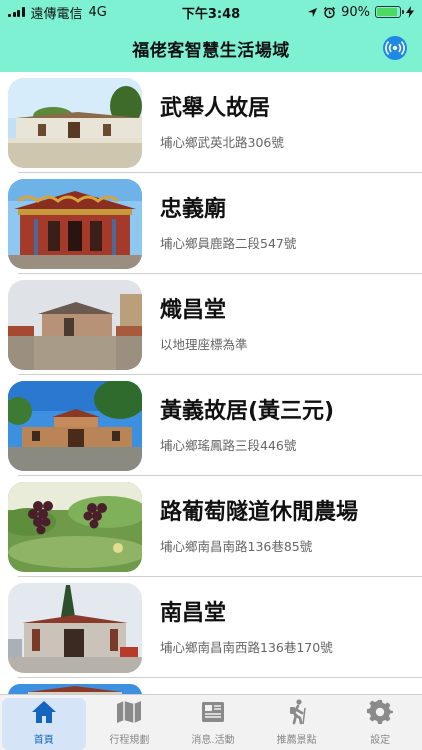 Image resolution: width=422 pixels, height=750 pixels. Describe the element at coordinates (329, 12) in the screenshot. I see `alarm-icon` at that location.